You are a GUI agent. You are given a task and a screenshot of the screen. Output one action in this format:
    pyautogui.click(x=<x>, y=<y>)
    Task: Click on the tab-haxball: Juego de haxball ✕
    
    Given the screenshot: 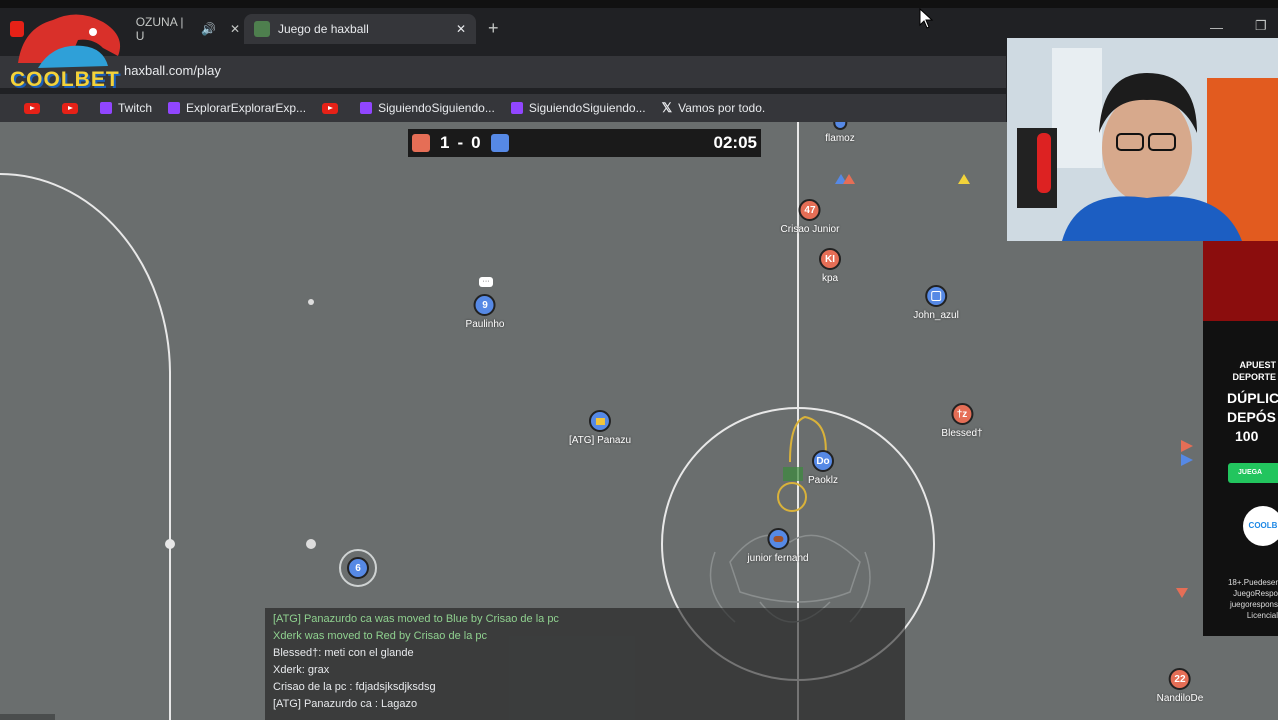 What is the action you would take?
    pyautogui.click(x=360, y=29)
    